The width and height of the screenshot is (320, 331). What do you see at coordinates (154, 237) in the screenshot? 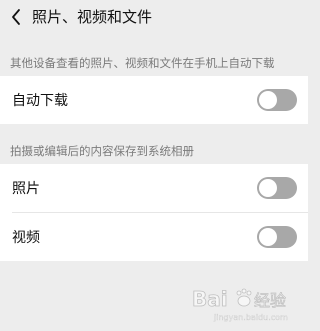
I see `setting-row-videos: 视频` at bounding box center [154, 237].